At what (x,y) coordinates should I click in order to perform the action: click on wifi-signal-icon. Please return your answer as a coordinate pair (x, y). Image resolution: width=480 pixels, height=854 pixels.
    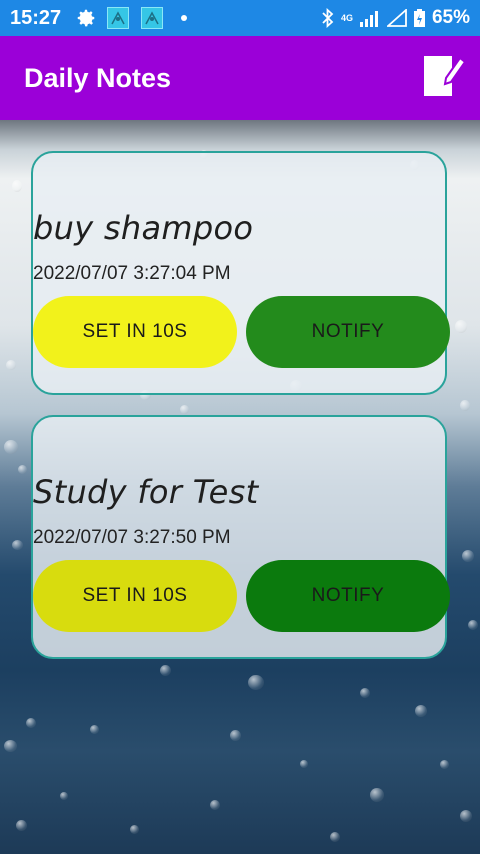
    Looking at the image, I should click on (396, 18).